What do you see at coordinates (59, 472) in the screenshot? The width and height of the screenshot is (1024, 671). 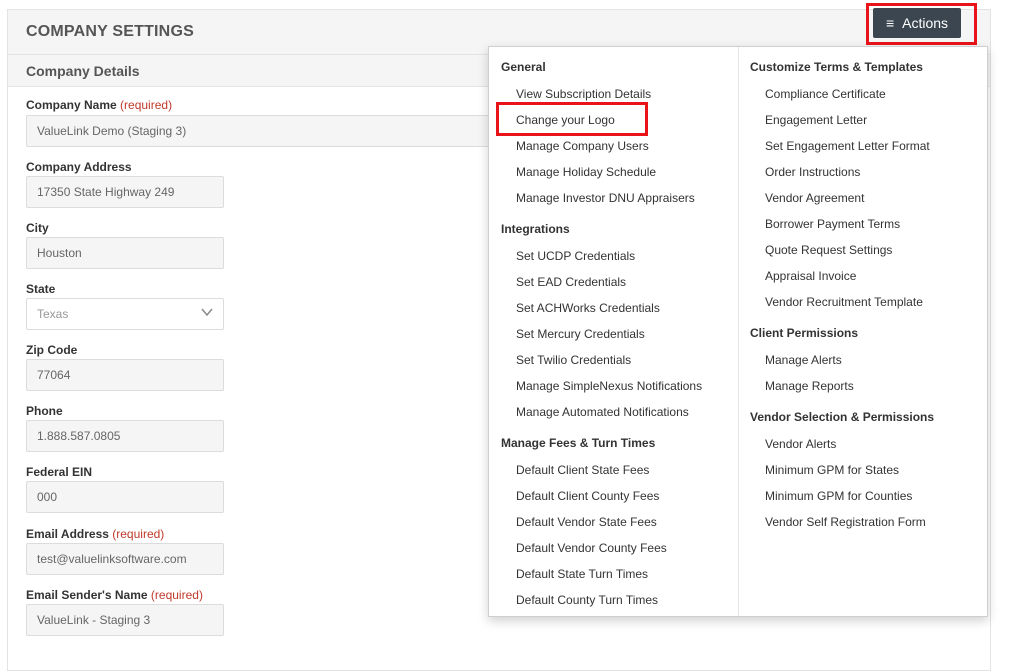 I see `ein-label: Federal EIN` at bounding box center [59, 472].